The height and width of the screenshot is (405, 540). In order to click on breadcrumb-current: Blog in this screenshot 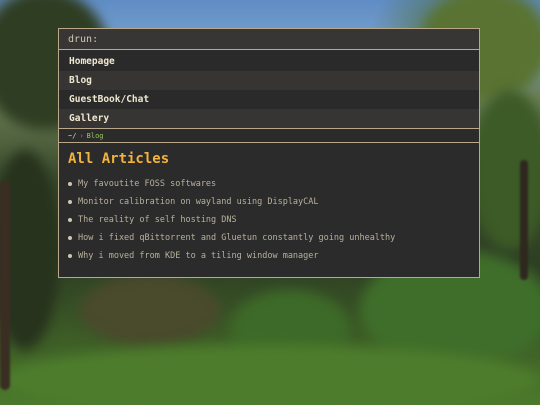, I will do `click(95, 135)`.